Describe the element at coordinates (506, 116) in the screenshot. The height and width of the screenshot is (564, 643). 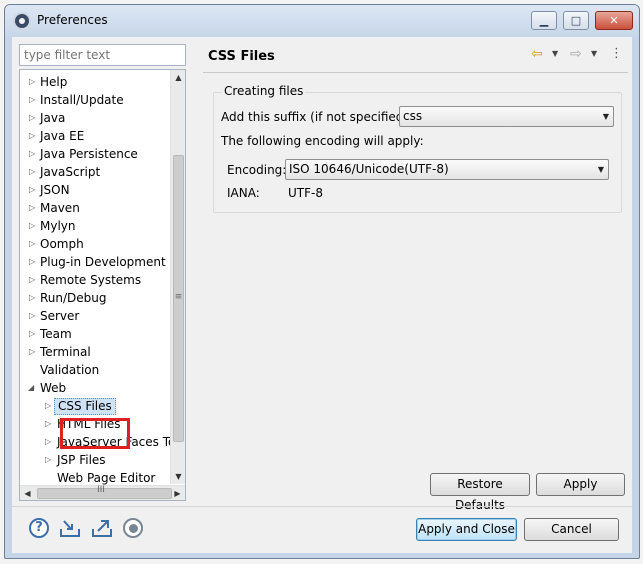
I see `suffix-combo: css ▼` at that location.